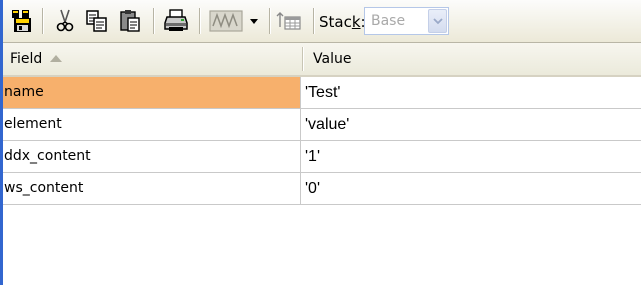 Image resolution: width=641 pixels, height=285 pixels. I want to click on table-icon, so click(289, 21).